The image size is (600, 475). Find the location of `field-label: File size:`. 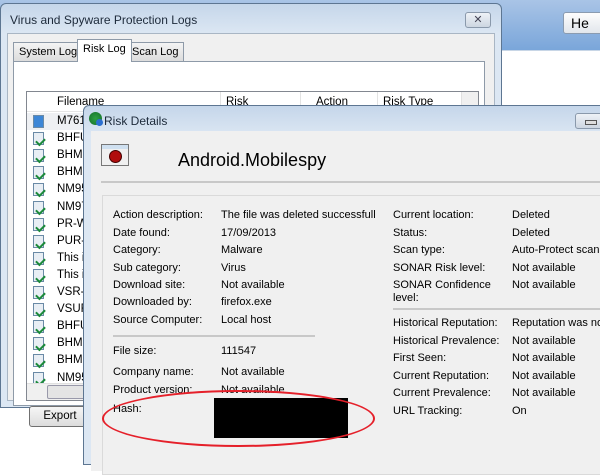

field-label: File size: is located at coordinates (135, 351).